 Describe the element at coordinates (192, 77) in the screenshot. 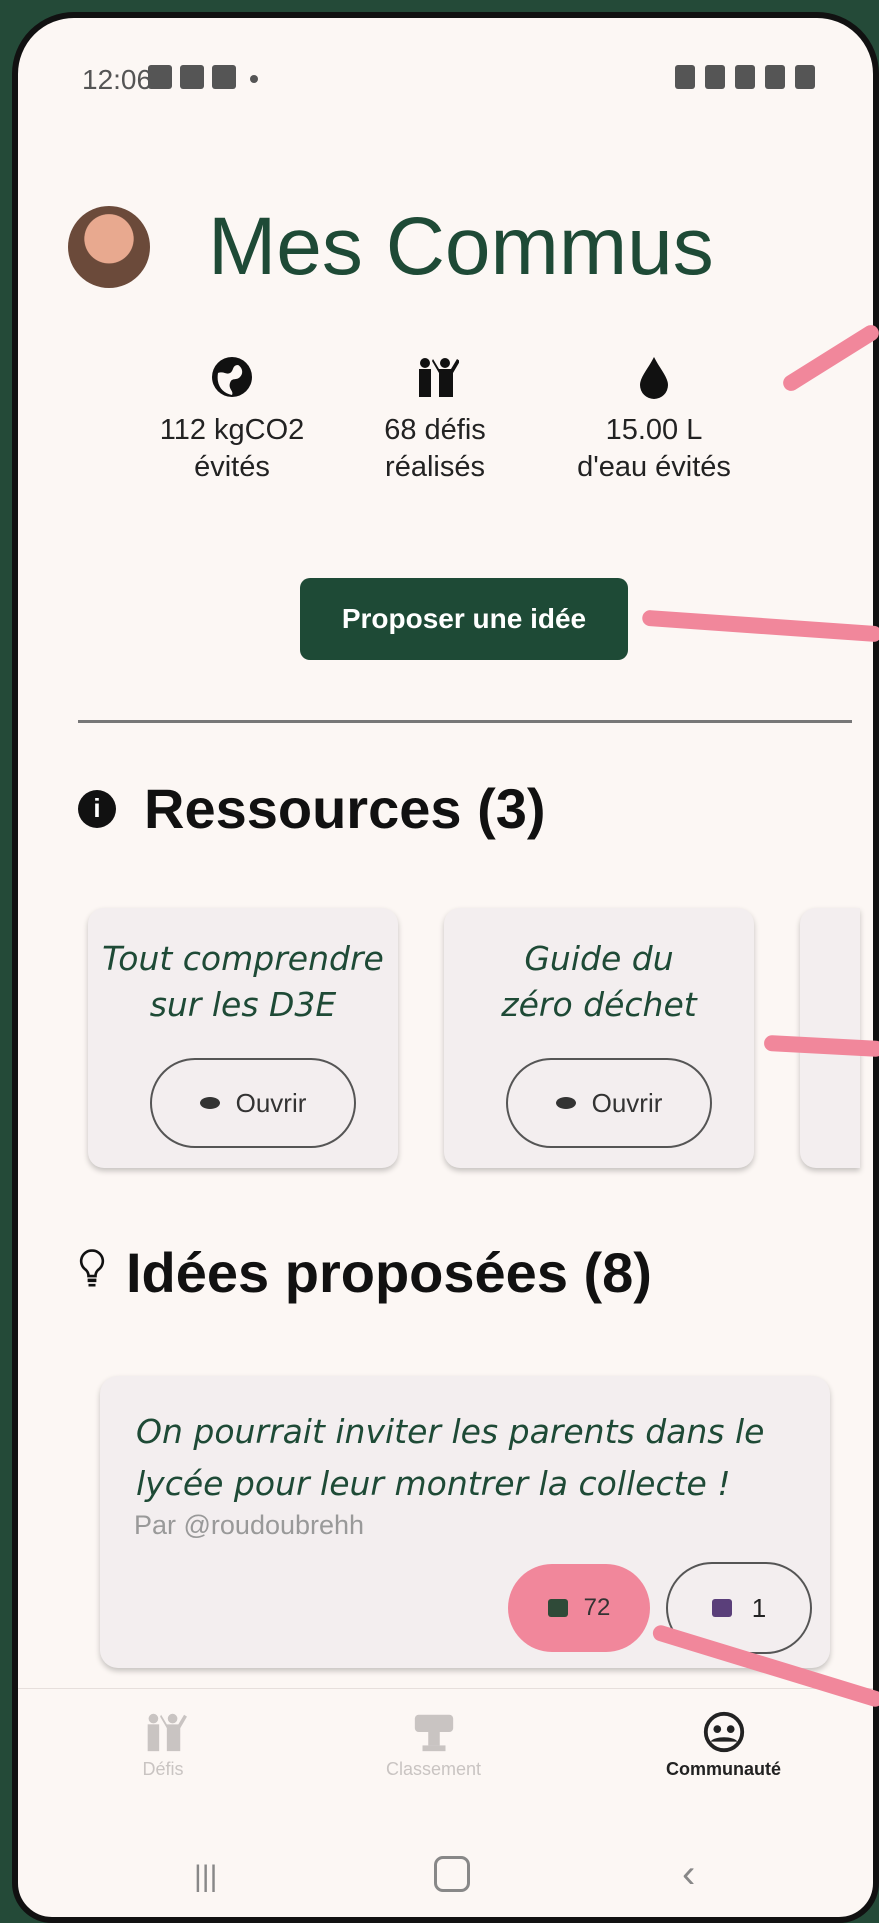

I see `snapchat-icon` at that location.